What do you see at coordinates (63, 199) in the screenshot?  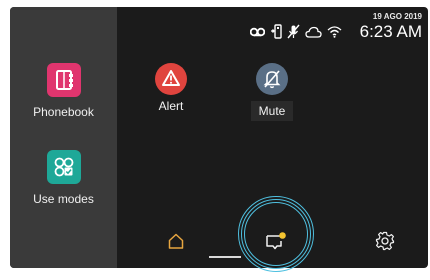 I see `sidebar-item-label: Use modes` at bounding box center [63, 199].